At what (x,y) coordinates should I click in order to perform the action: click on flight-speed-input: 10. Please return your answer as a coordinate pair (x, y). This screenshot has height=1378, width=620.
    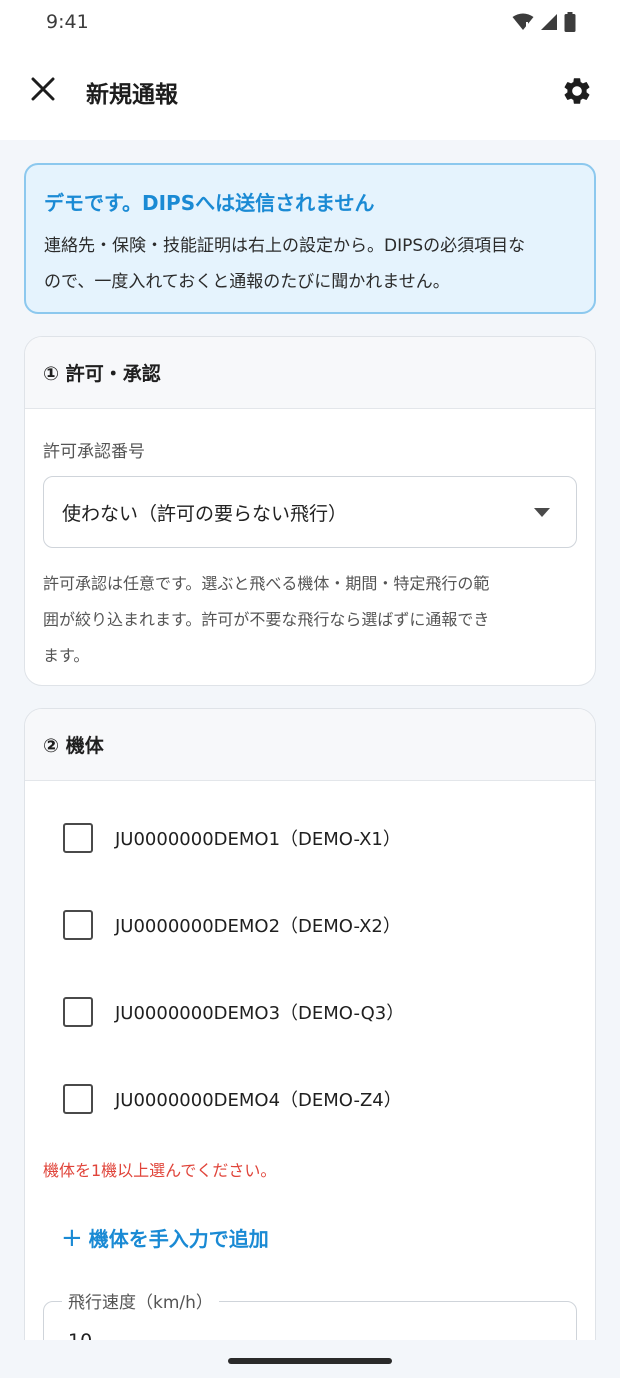
    Looking at the image, I should click on (80, 1335).